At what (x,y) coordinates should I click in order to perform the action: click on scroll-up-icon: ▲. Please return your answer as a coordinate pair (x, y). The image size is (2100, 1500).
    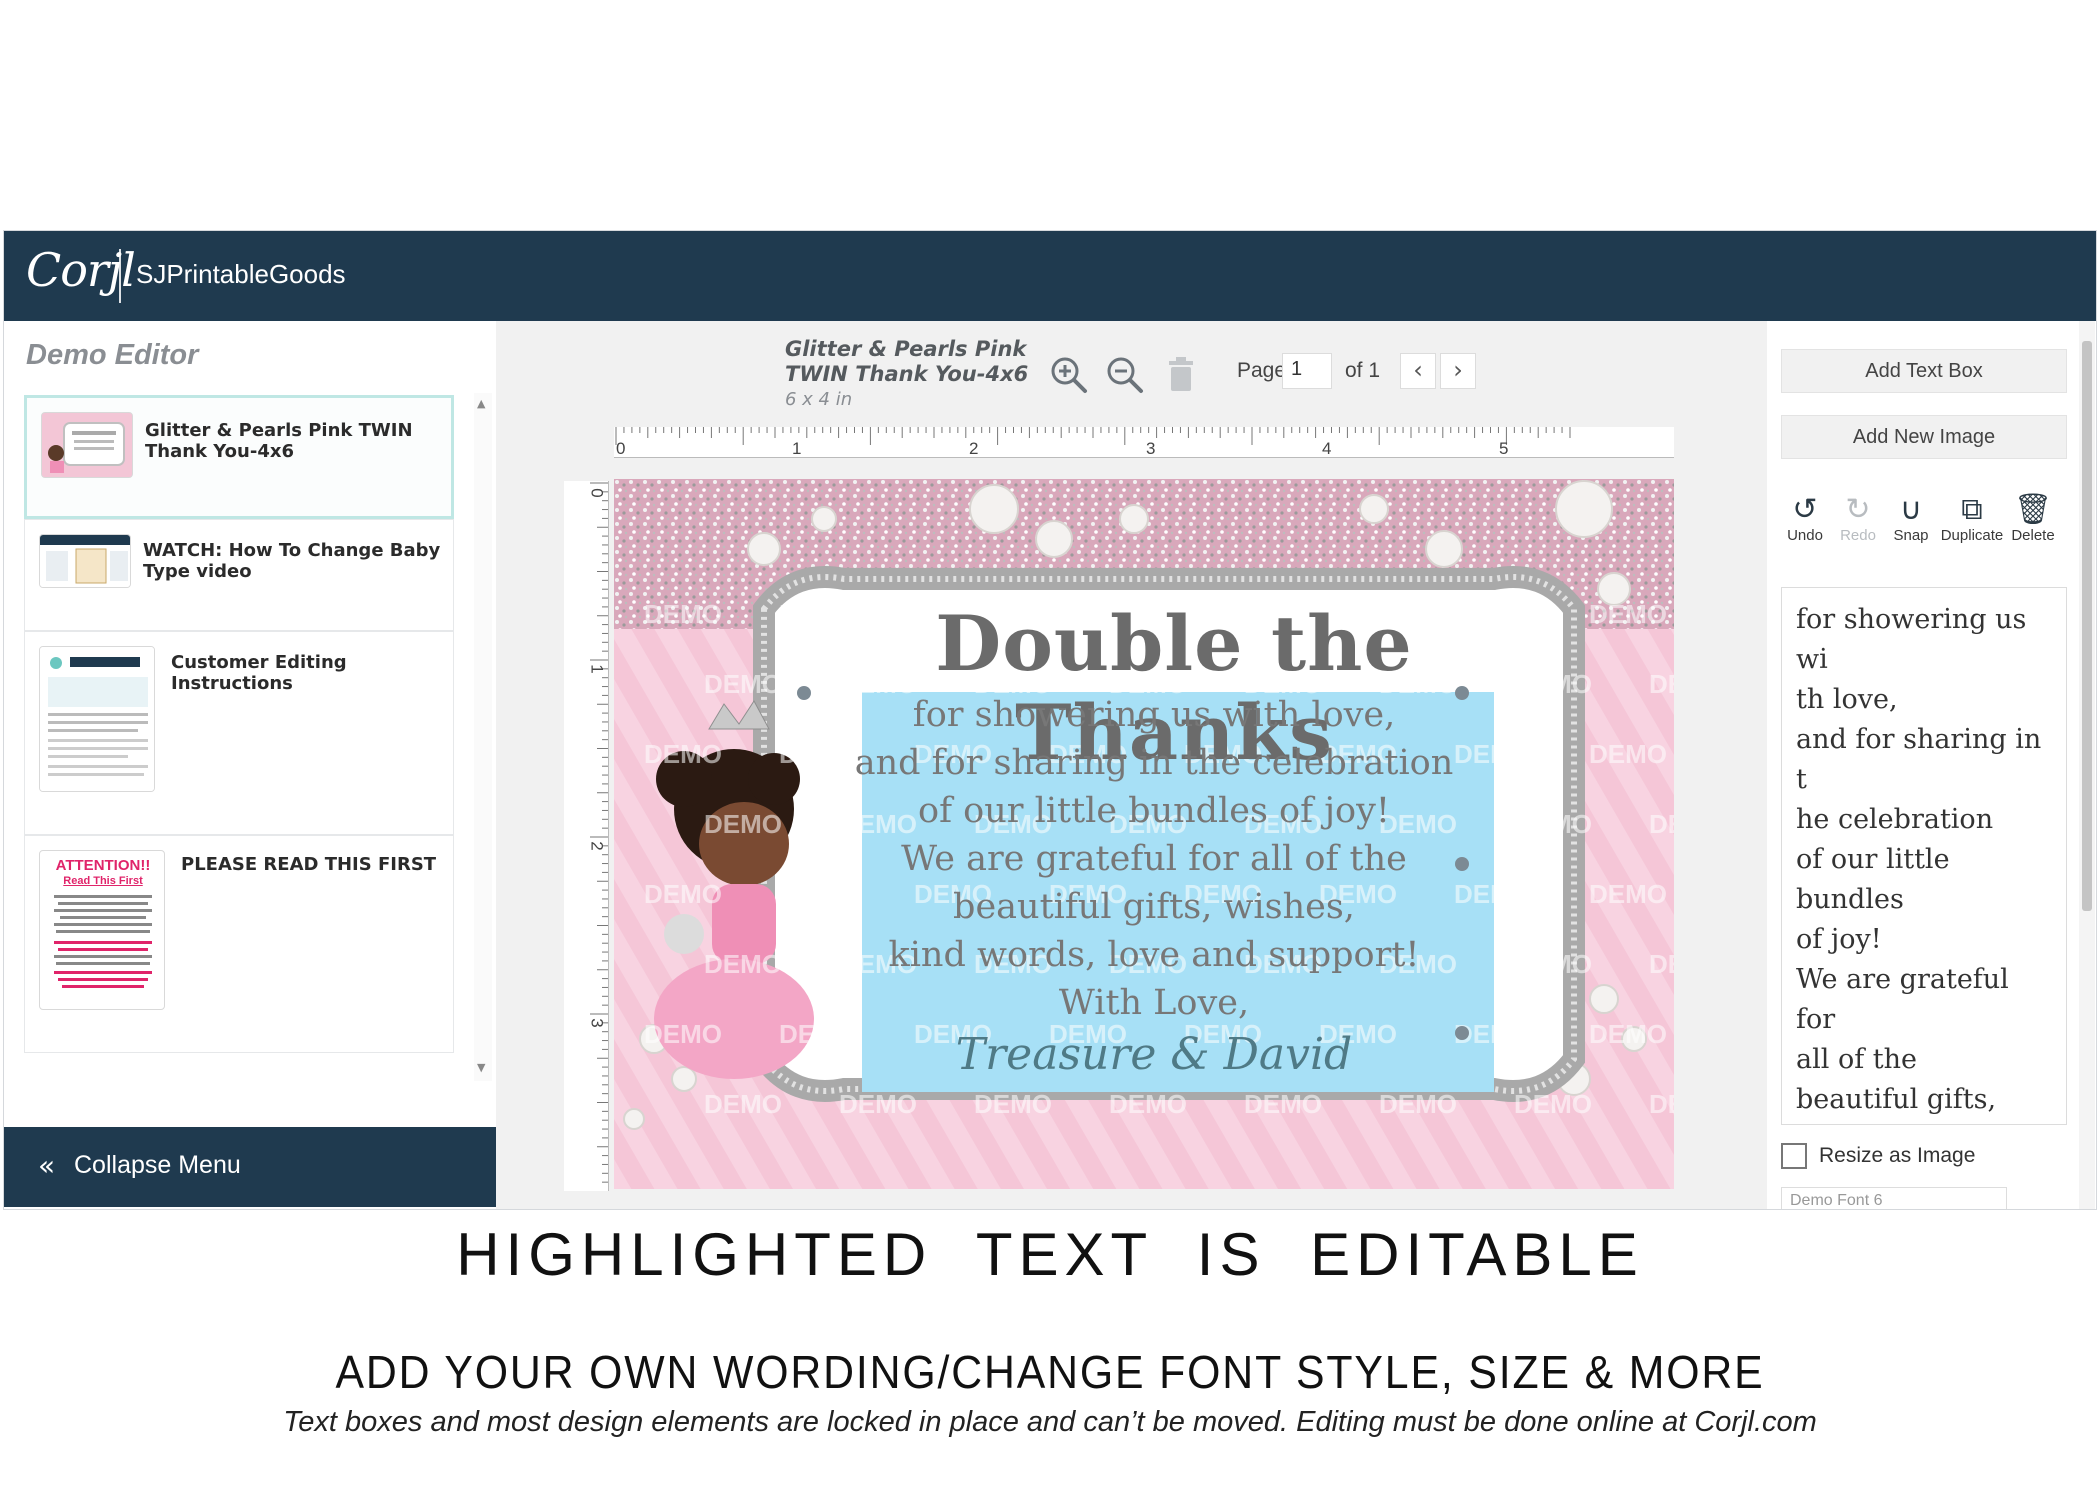
    Looking at the image, I should click on (481, 403).